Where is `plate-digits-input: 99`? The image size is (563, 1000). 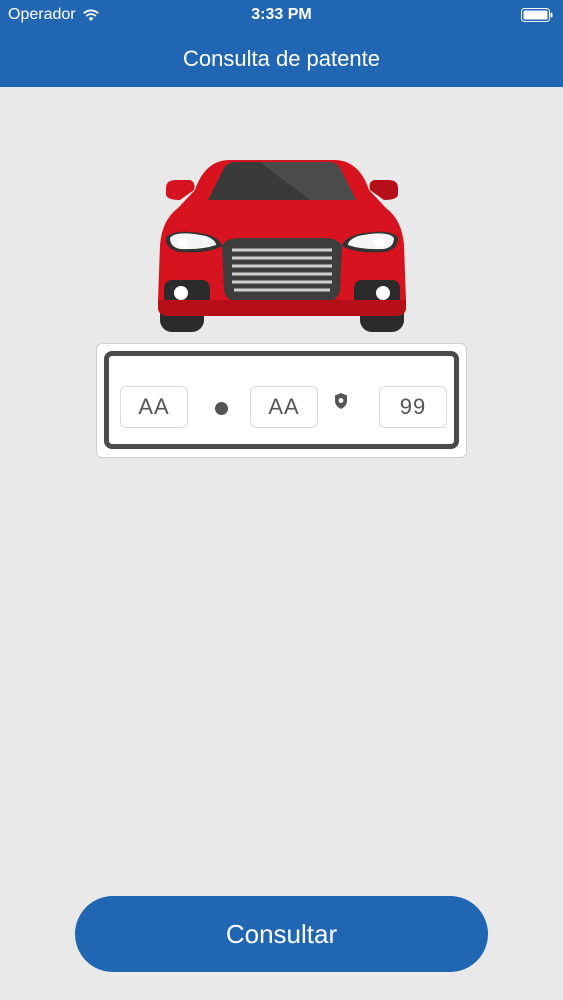
plate-digits-input: 99 is located at coordinates (413, 407).